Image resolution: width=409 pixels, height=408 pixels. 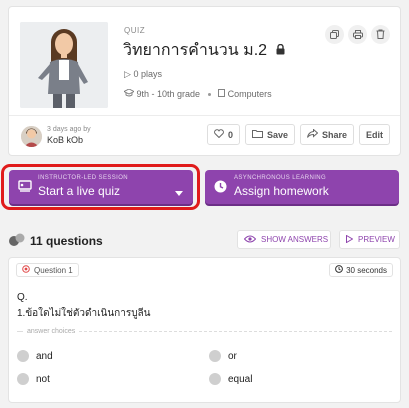 I want to click on graduation-cap-icon, so click(x=129, y=93).